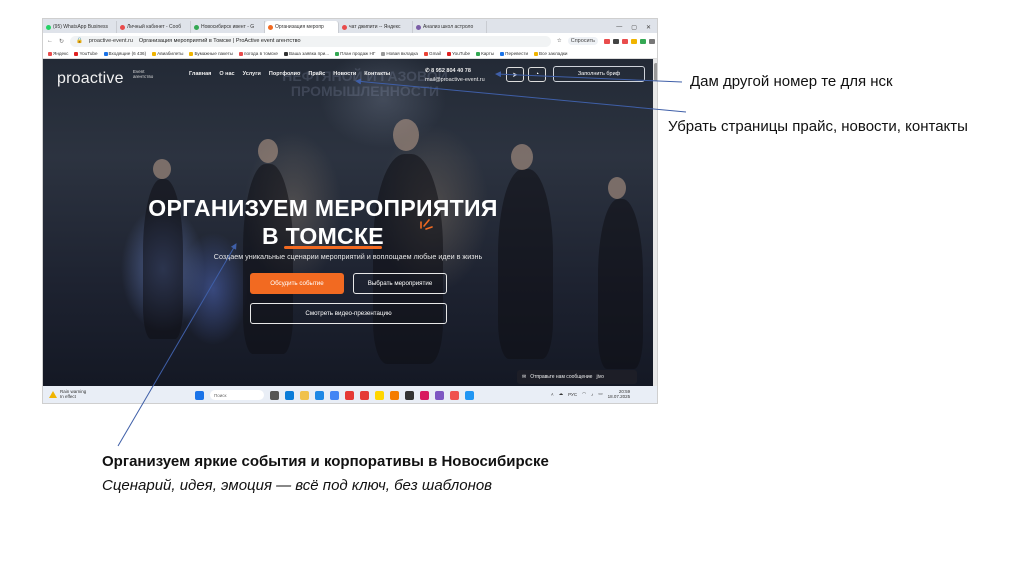  I want to click on task-view-icon, so click(274, 395).